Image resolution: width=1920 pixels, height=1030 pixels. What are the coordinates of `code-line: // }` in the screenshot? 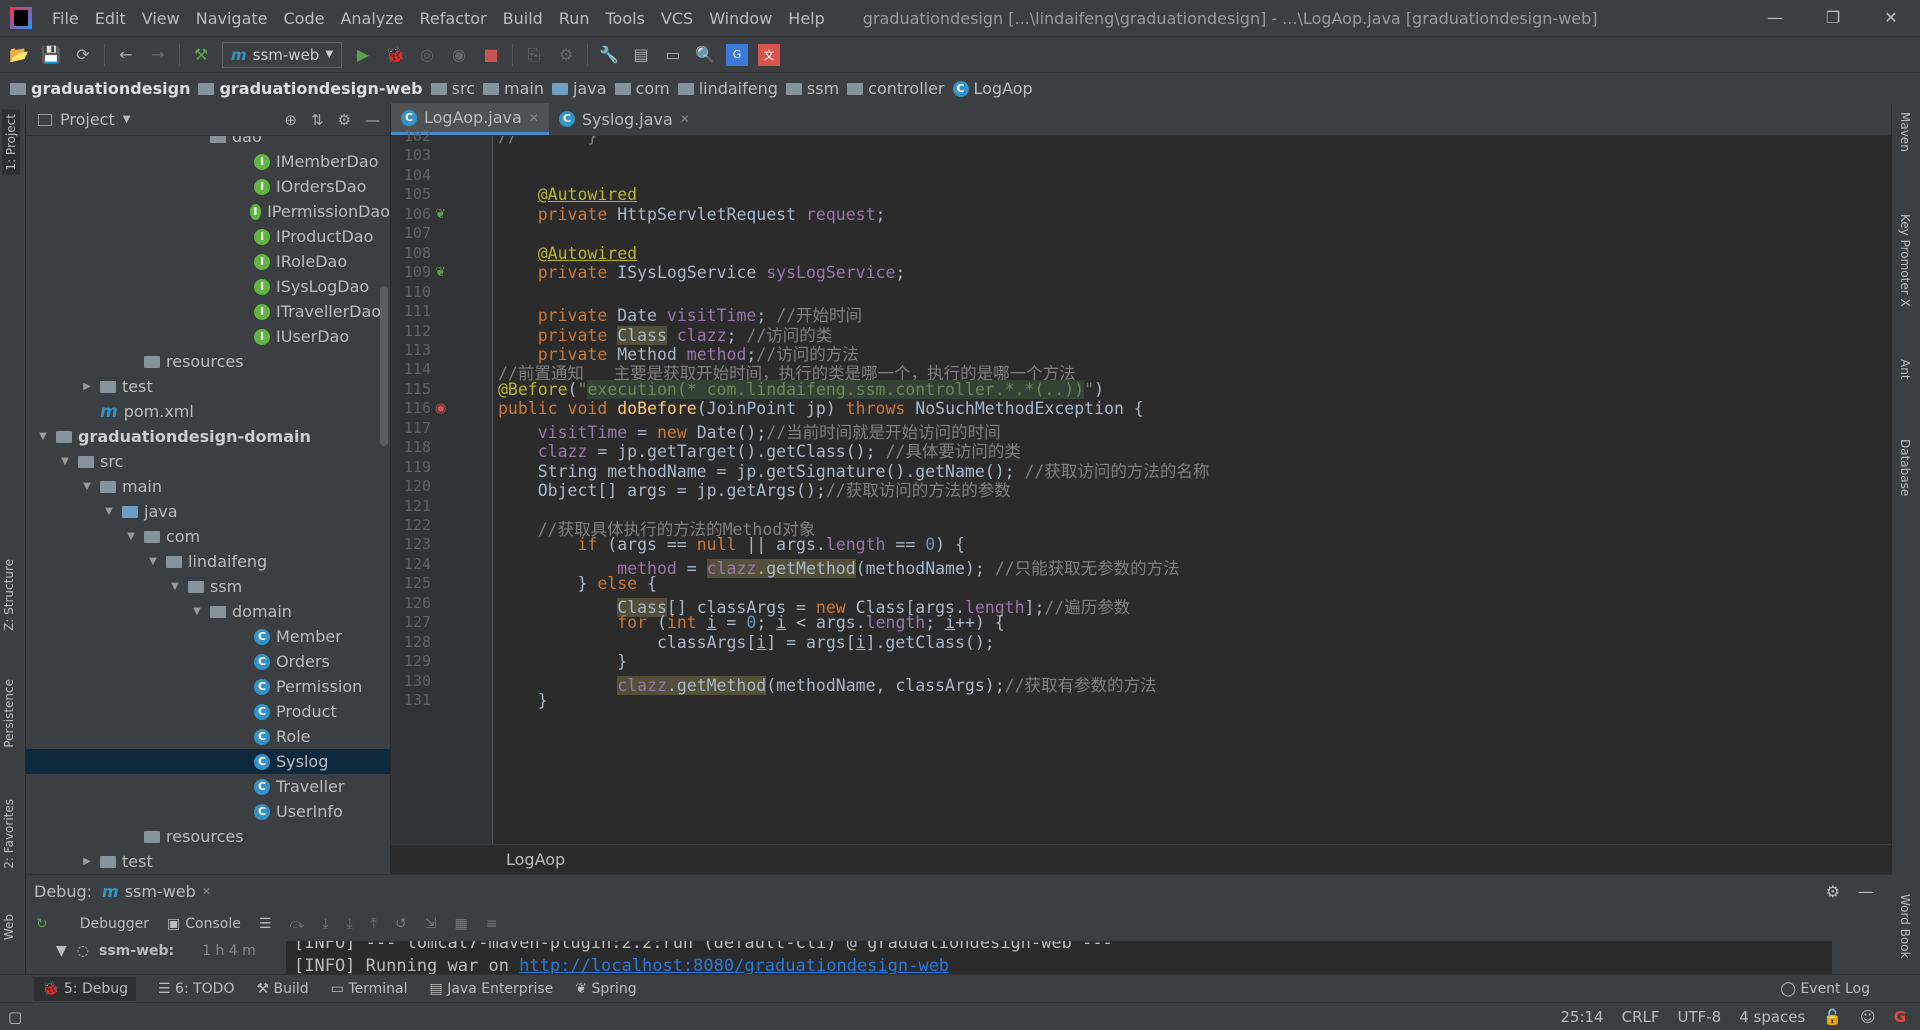 It's located at (547, 141).